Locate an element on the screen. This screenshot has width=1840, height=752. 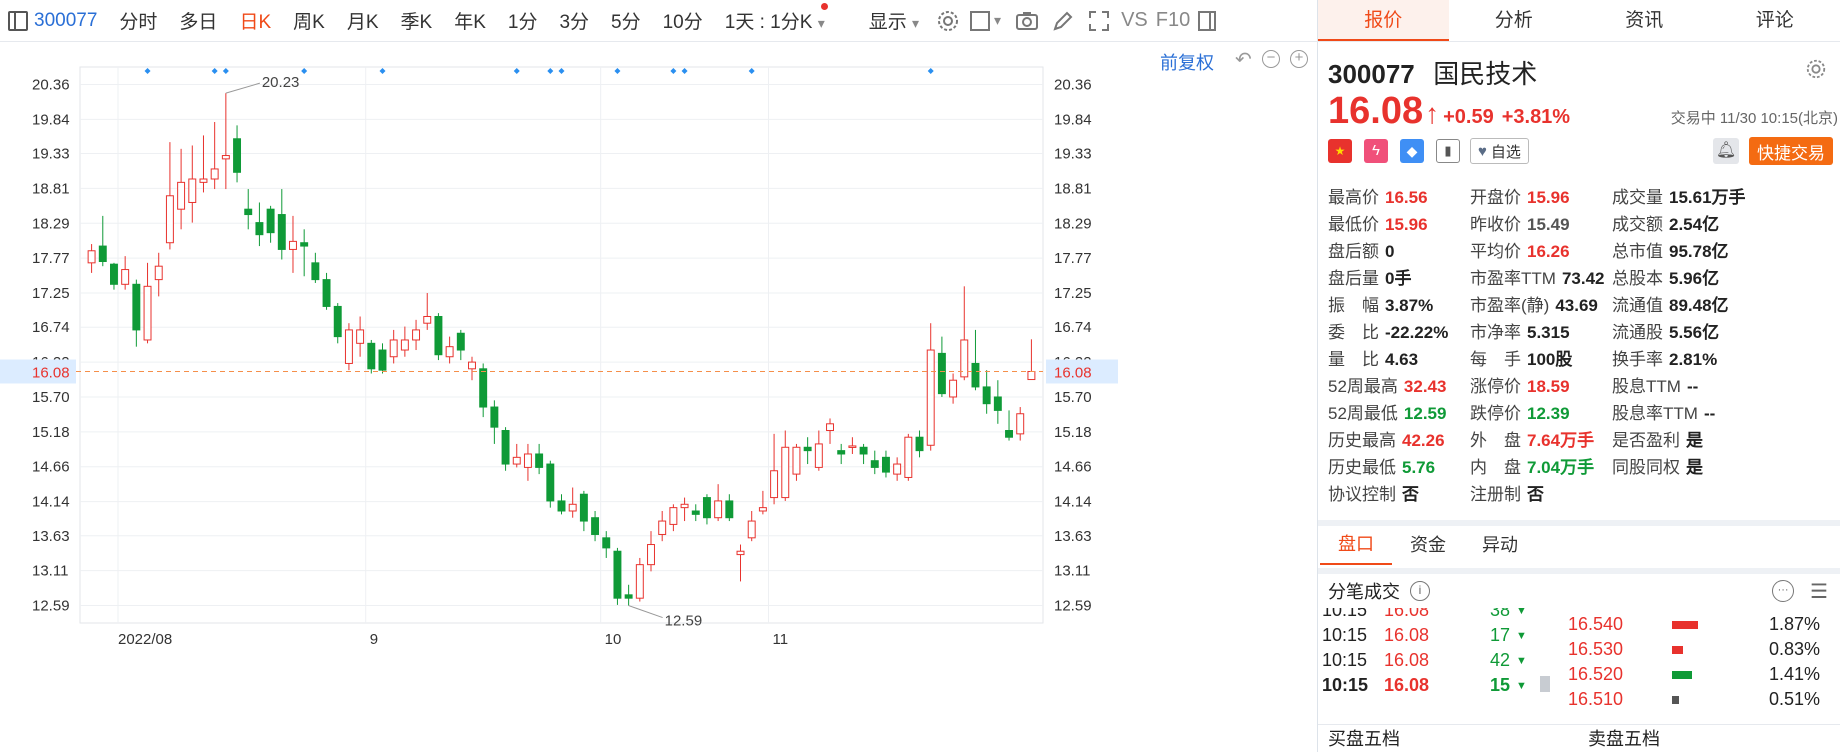
market-subtab: 盘口 is located at coordinates (1356, 545).